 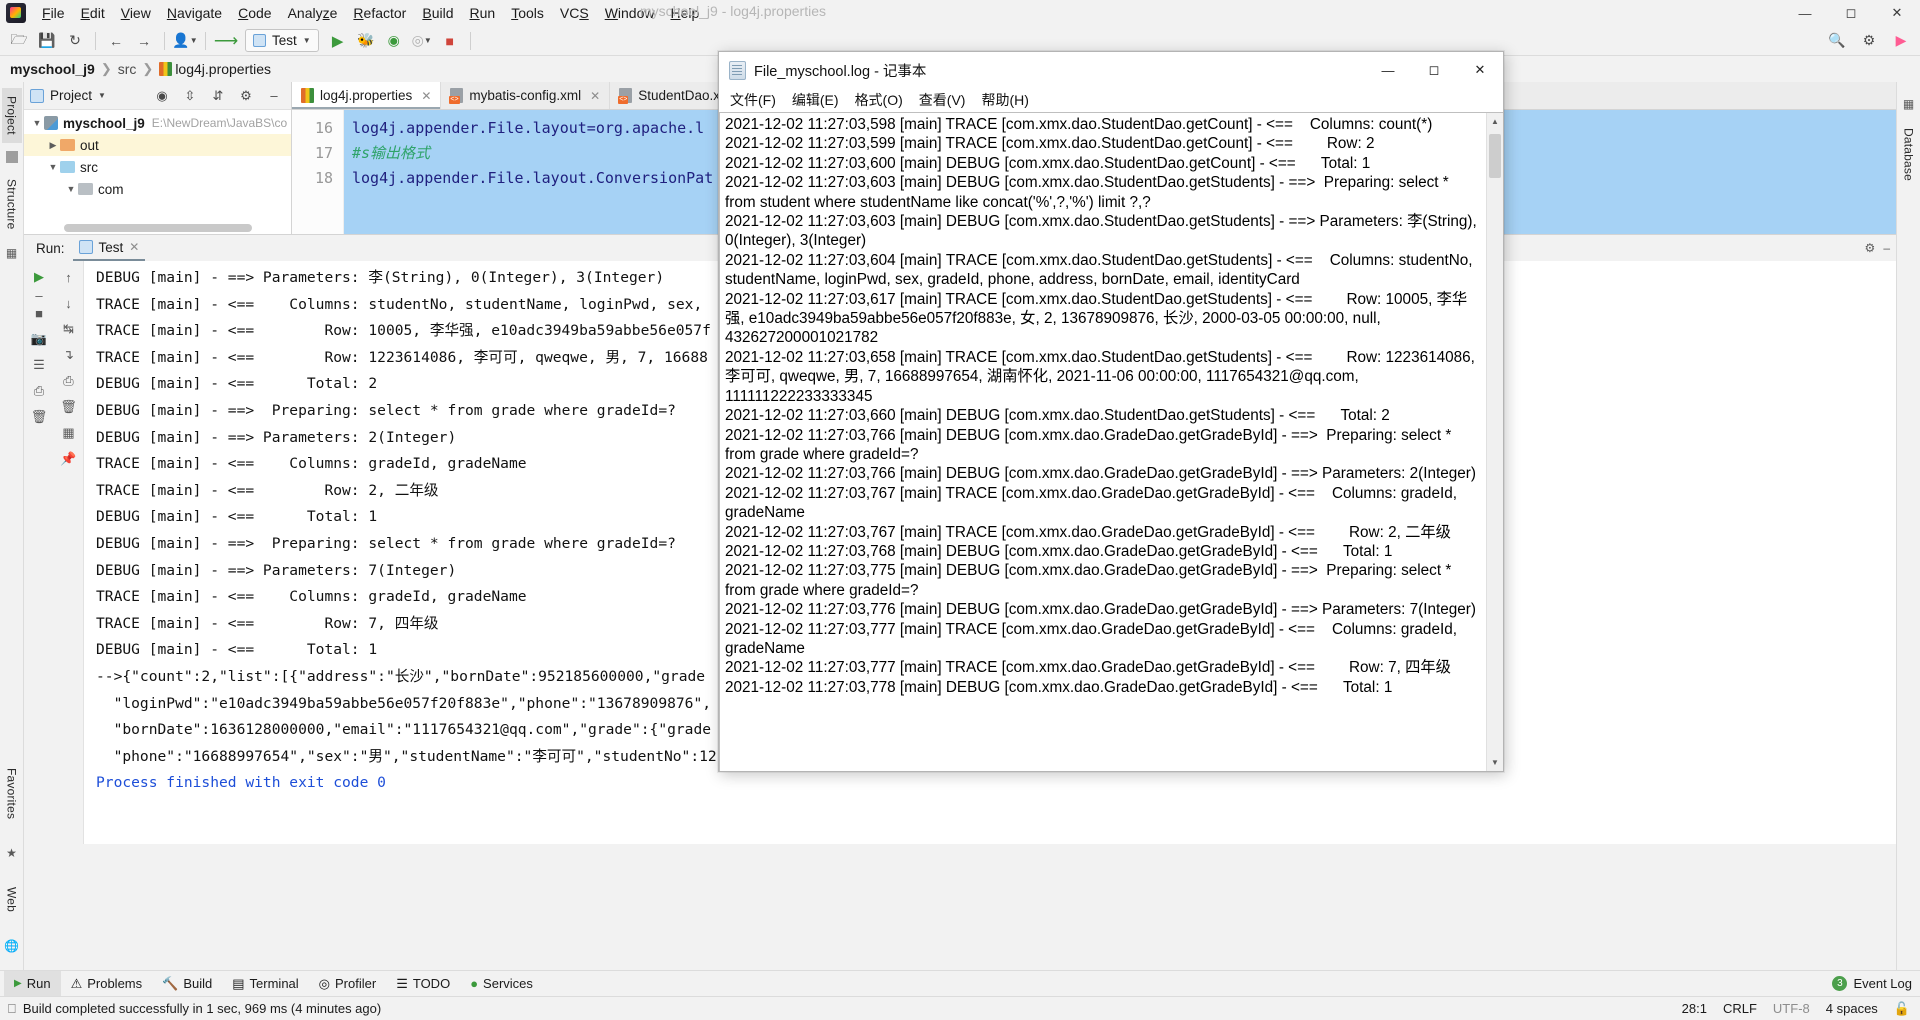 I want to click on pin-tab-icon: ☰, so click(x=39, y=365).